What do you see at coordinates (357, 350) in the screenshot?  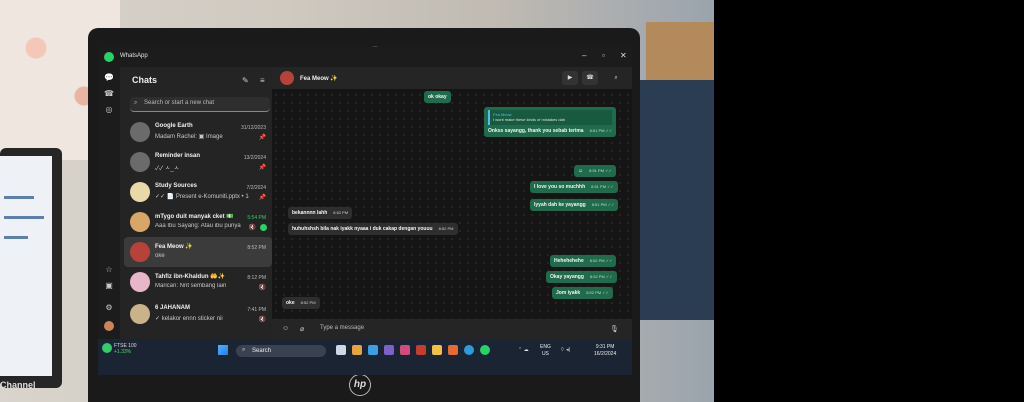 I see `file-explorer-icon` at bounding box center [357, 350].